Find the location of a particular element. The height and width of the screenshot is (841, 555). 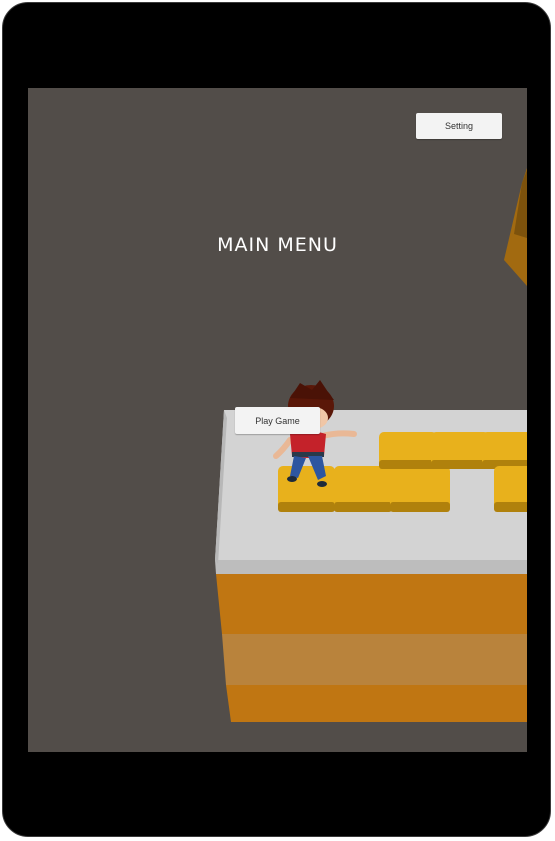

play-game-button: Play Game is located at coordinates (277, 420).